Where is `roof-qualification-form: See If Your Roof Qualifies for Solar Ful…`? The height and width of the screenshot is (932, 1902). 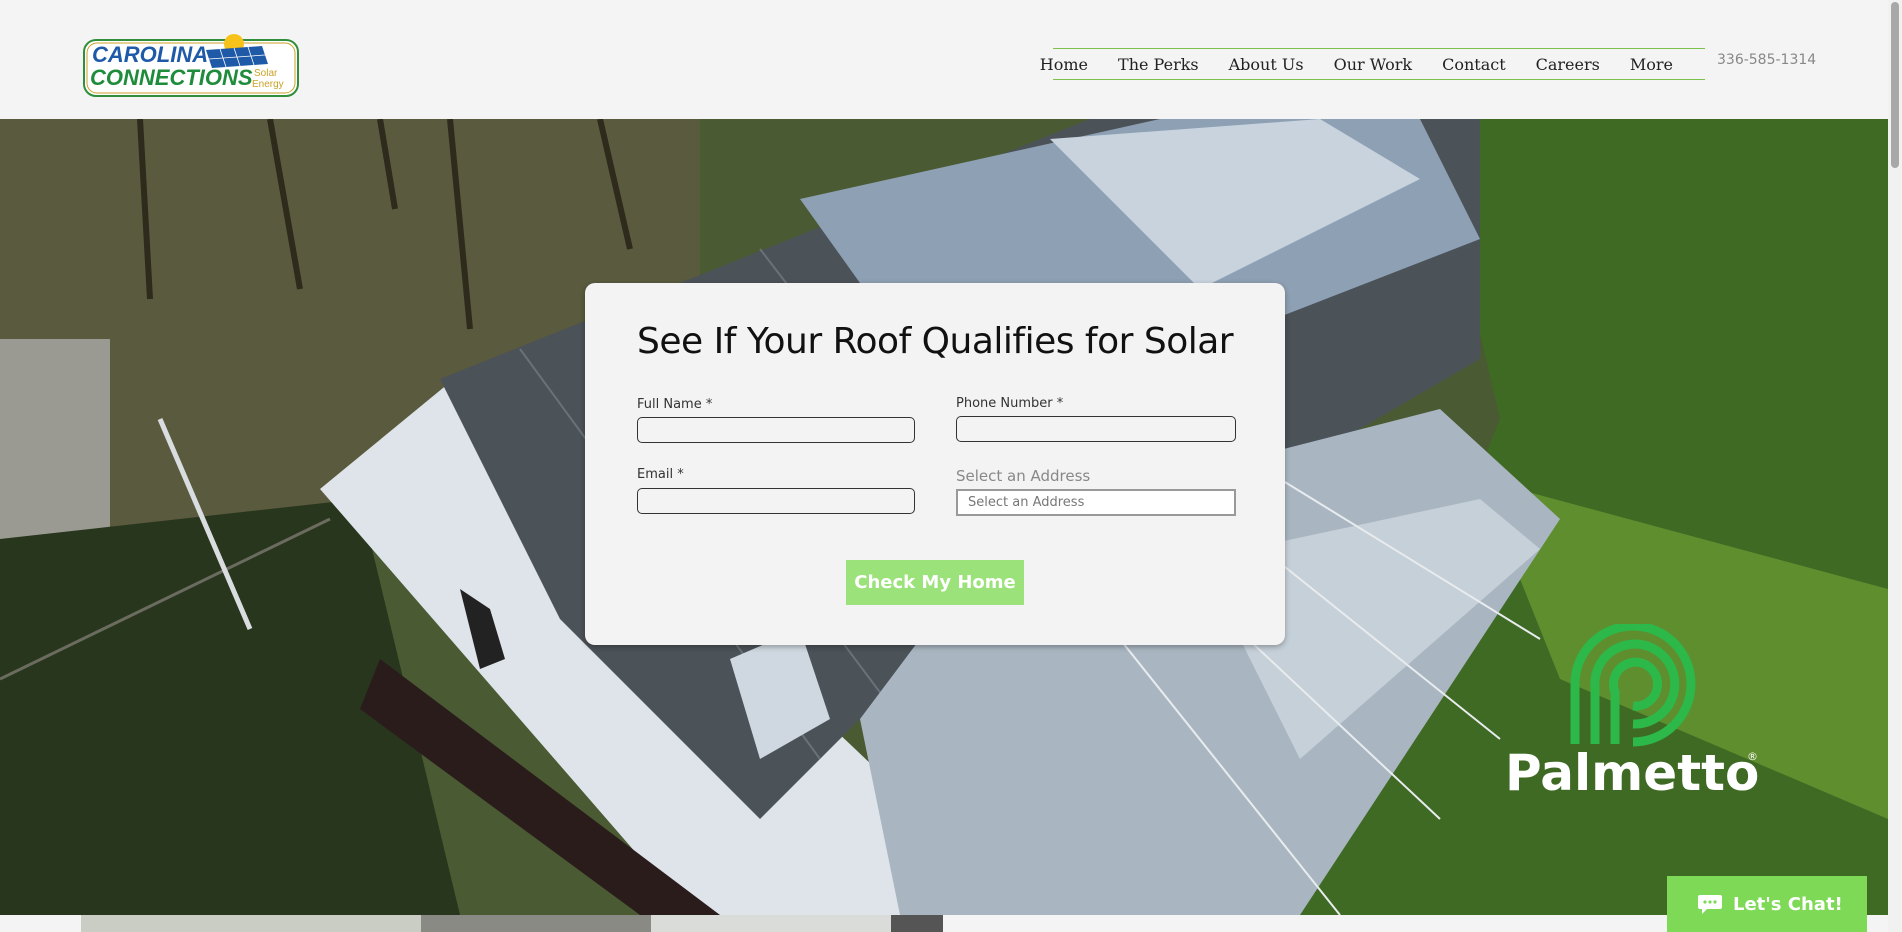 roof-qualification-form: See If Your Roof Qualifies for Solar Ful… is located at coordinates (935, 464).